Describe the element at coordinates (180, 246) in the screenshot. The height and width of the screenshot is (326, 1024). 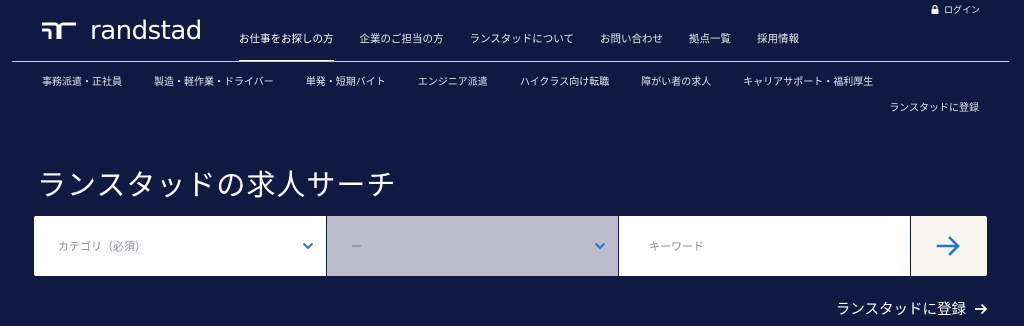
I see `category-select: カテゴリ（必須）` at that location.